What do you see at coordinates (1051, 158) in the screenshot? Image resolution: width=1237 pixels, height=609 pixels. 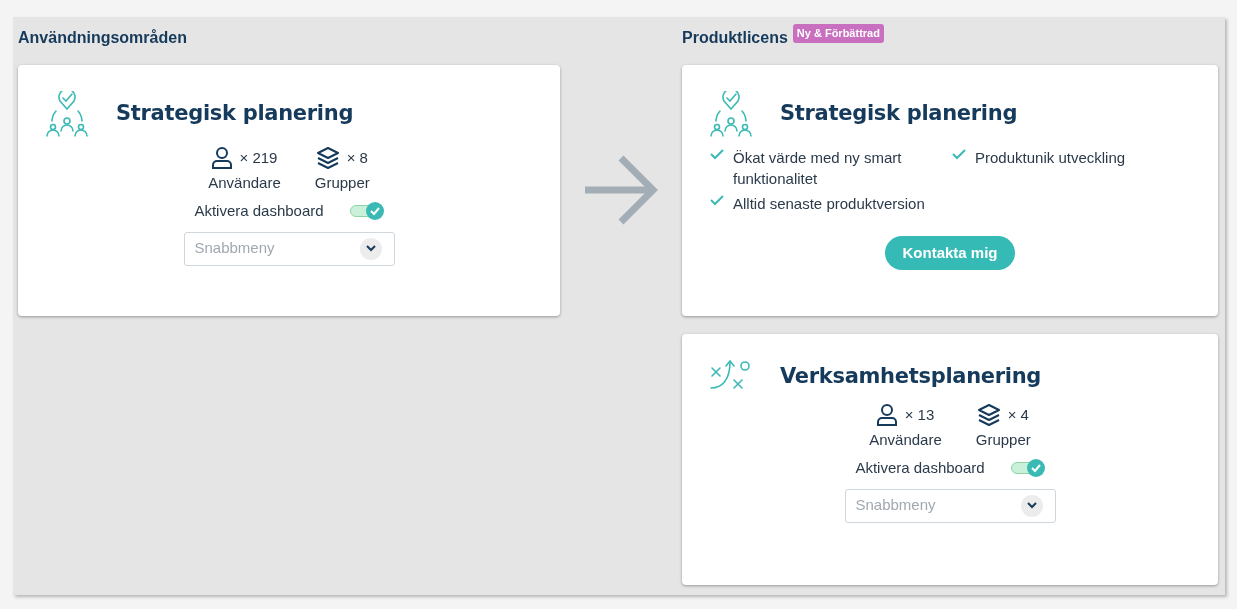 I see `feature-text: Produktunik utveckling` at bounding box center [1051, 158].